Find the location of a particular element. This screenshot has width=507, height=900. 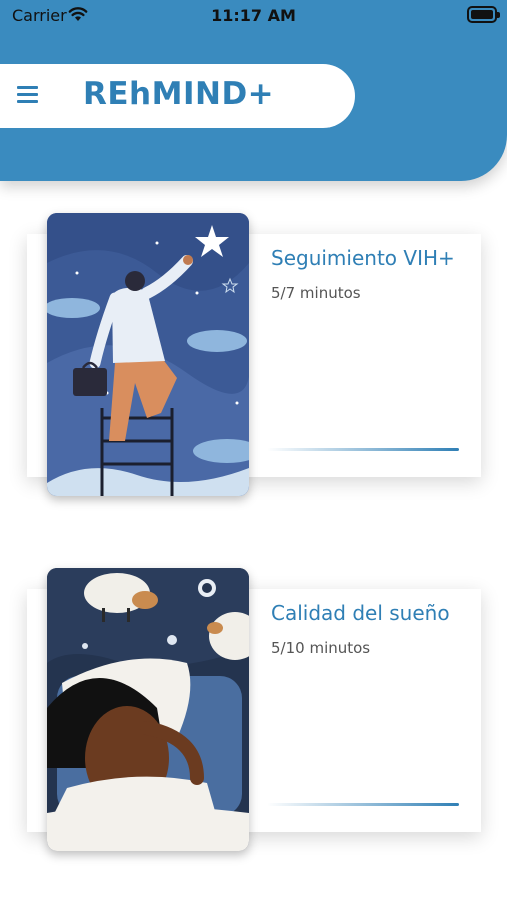

app-title: REhMIND+ is located at coordinates (179, 94).